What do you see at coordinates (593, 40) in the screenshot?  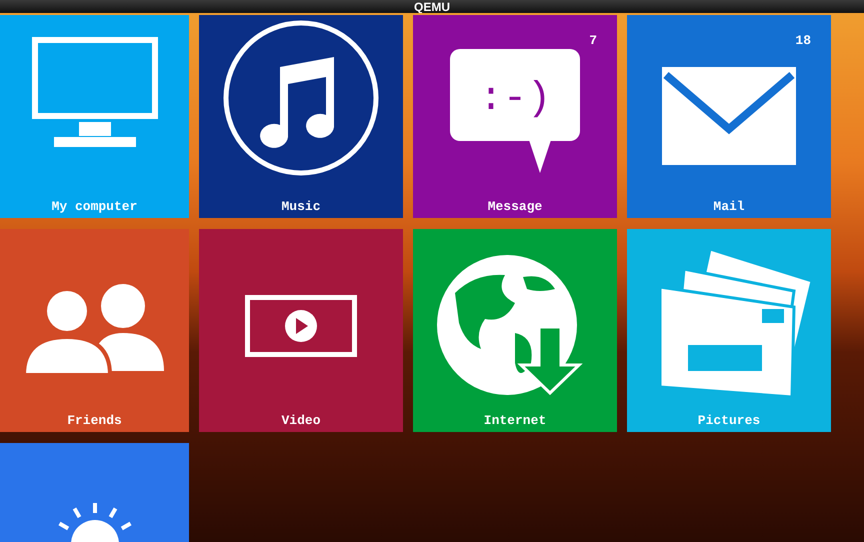 I see `badge-count: 7` at bounding box center [593, 40].